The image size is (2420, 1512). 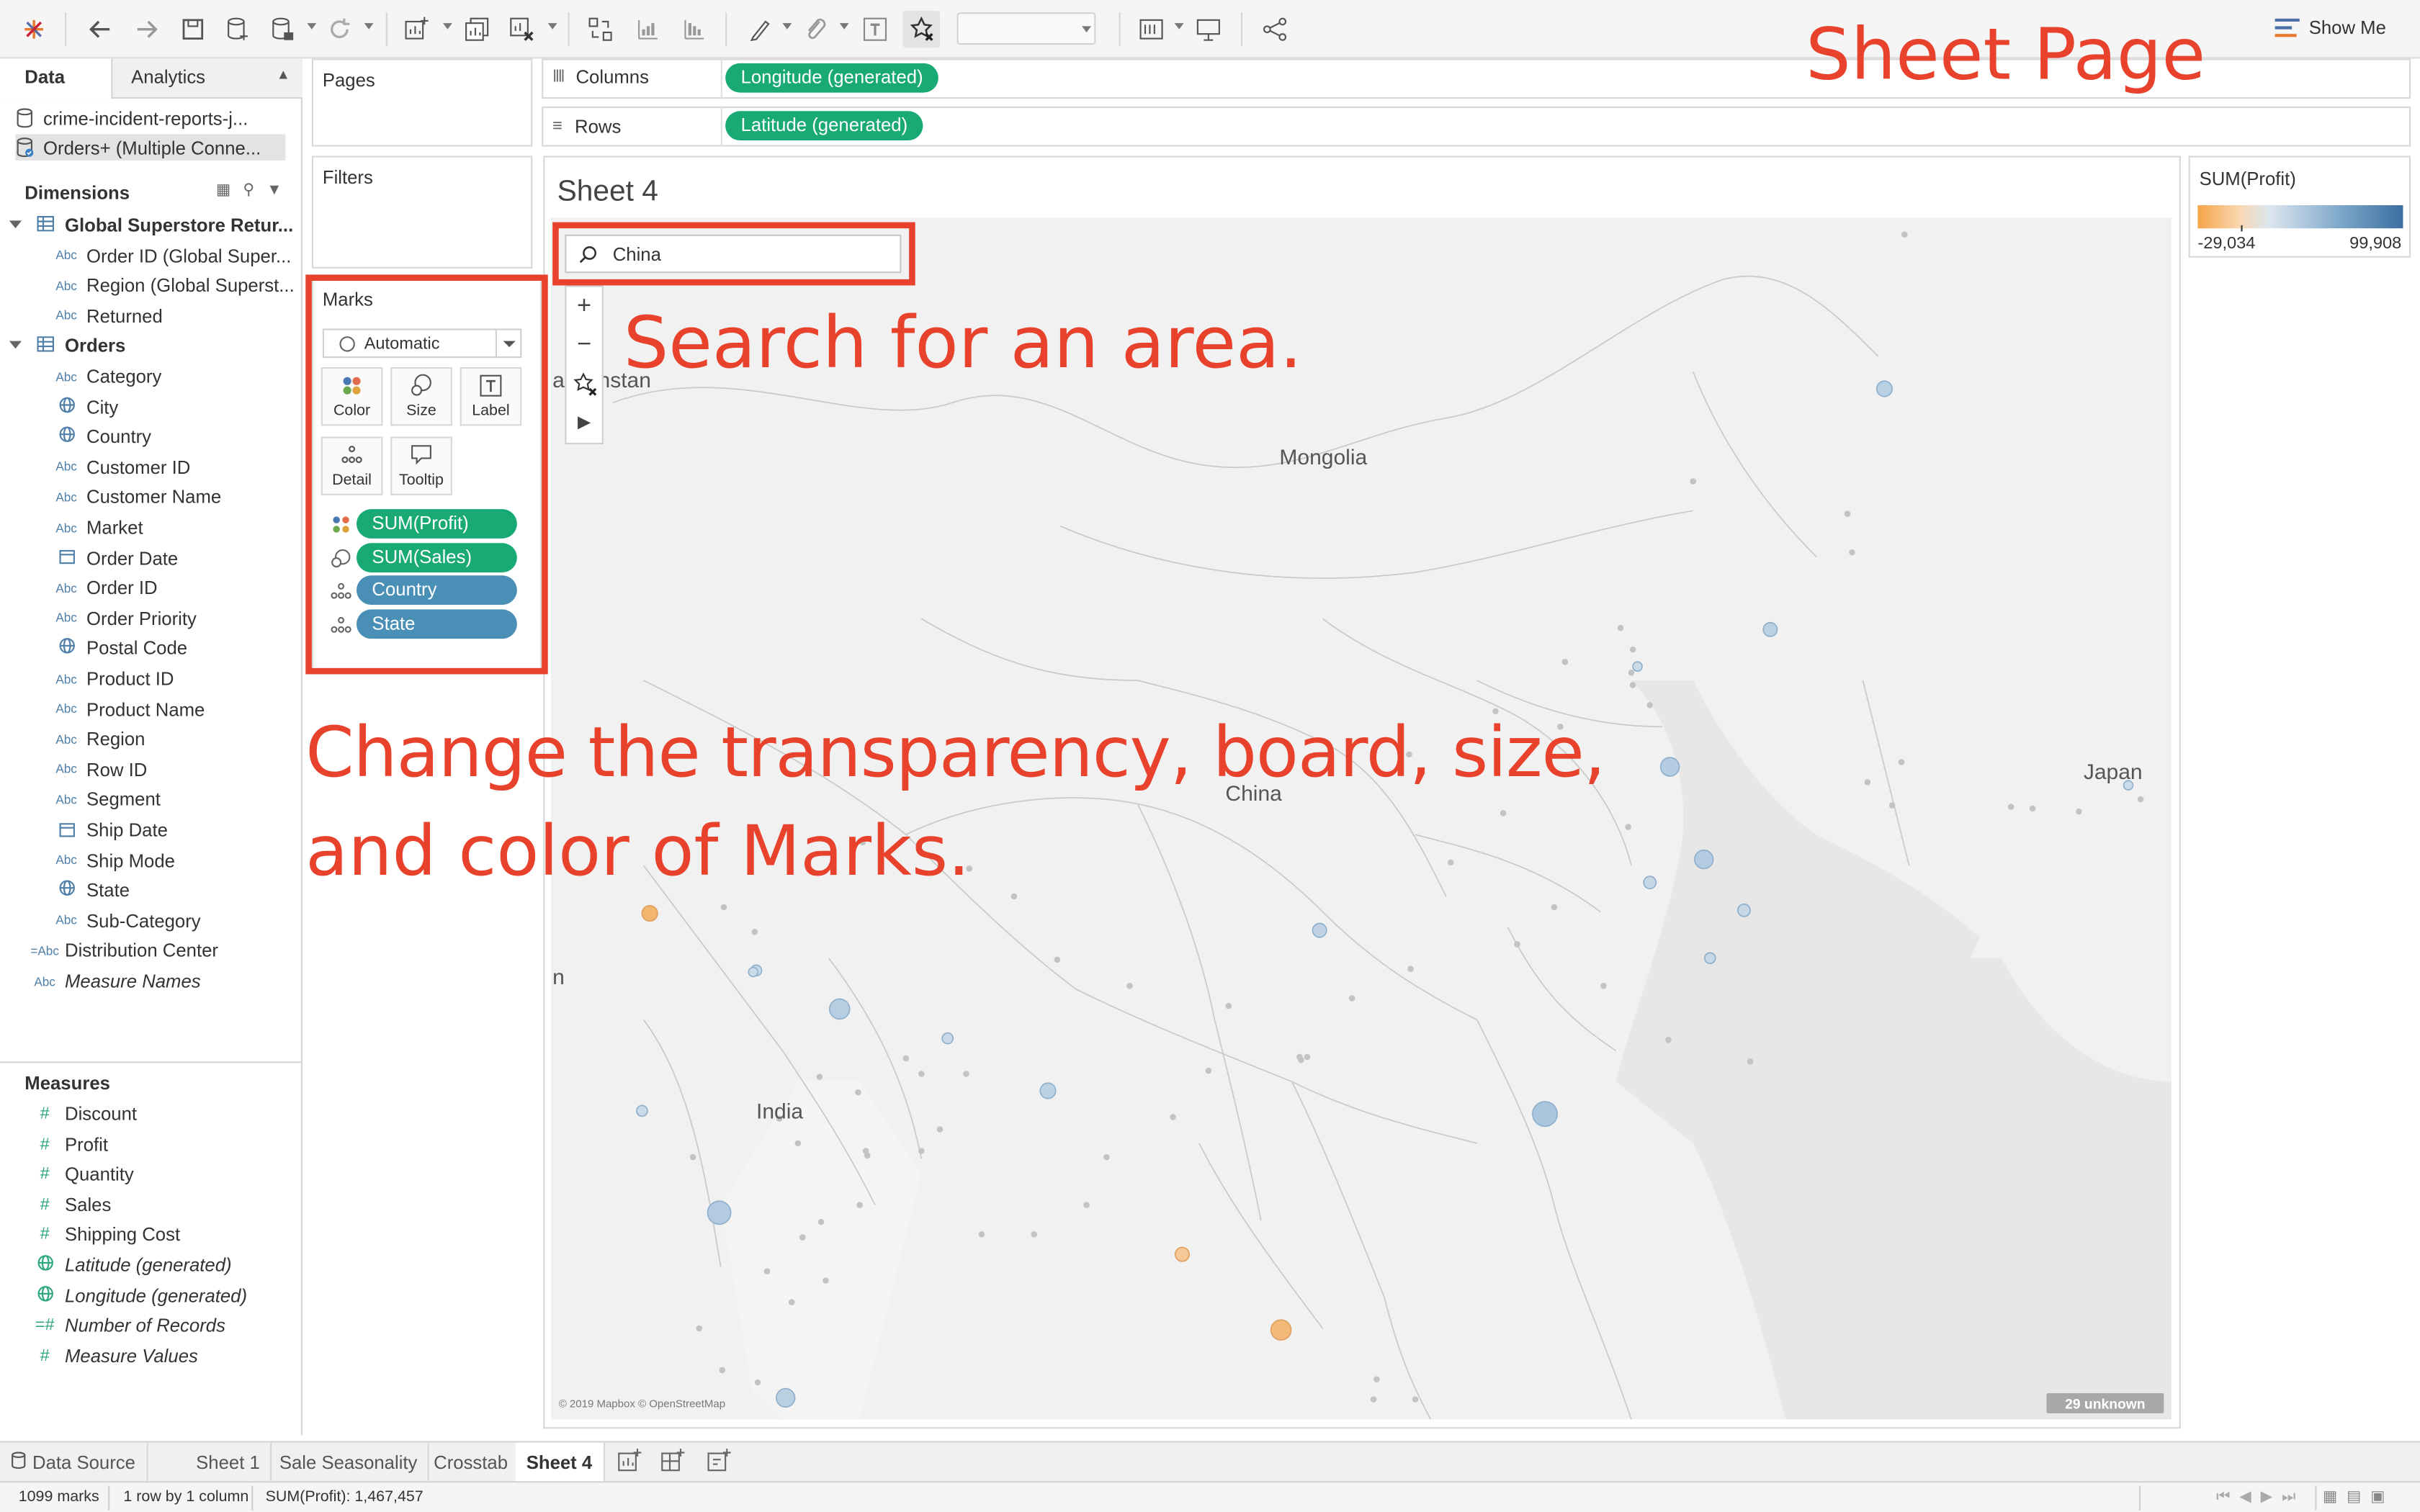 I want to click on field-state: State, so click(x=88, y=891).